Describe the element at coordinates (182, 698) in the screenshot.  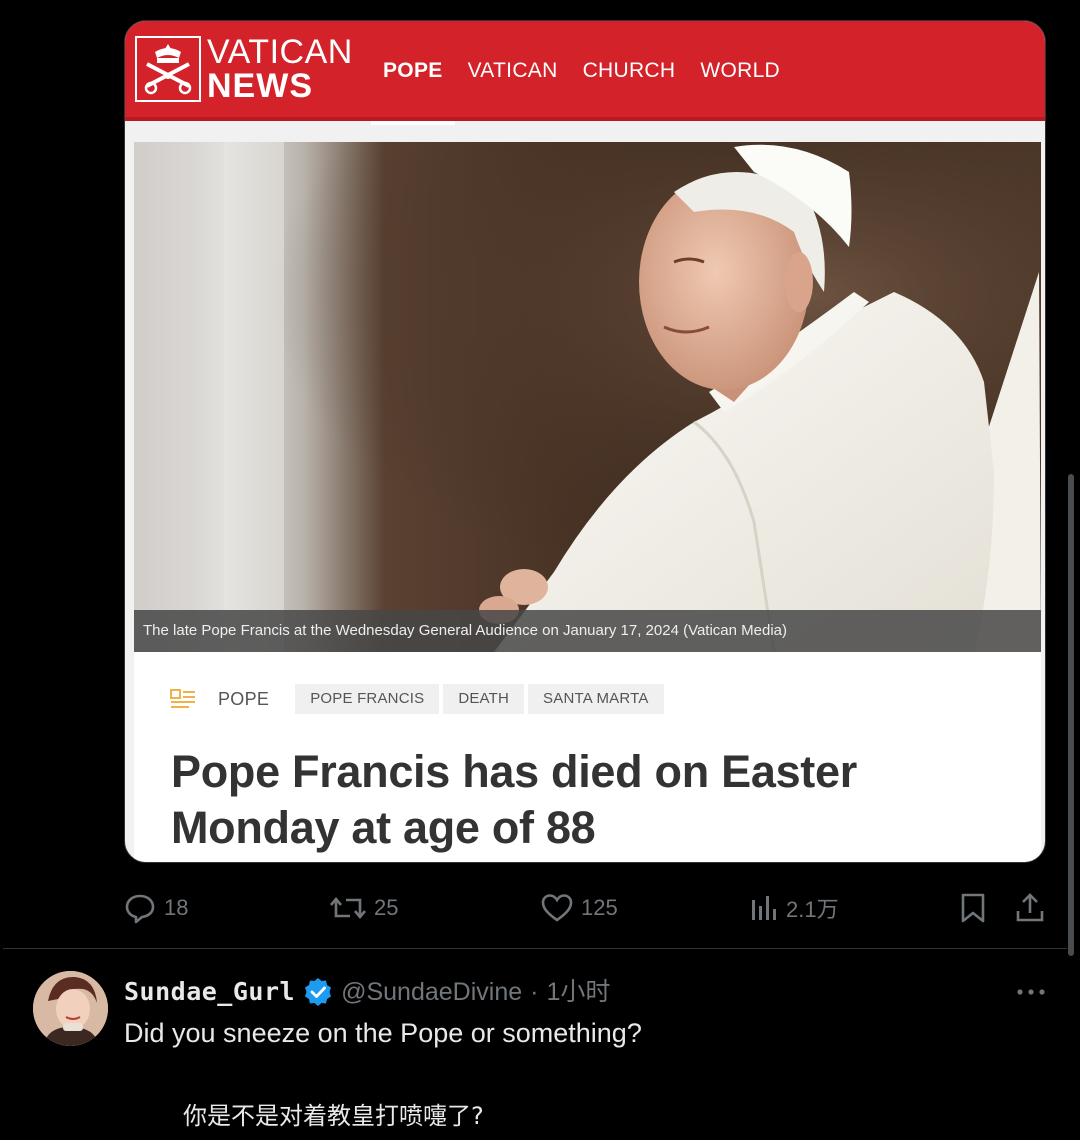
I see `article-type-icon` at that location.